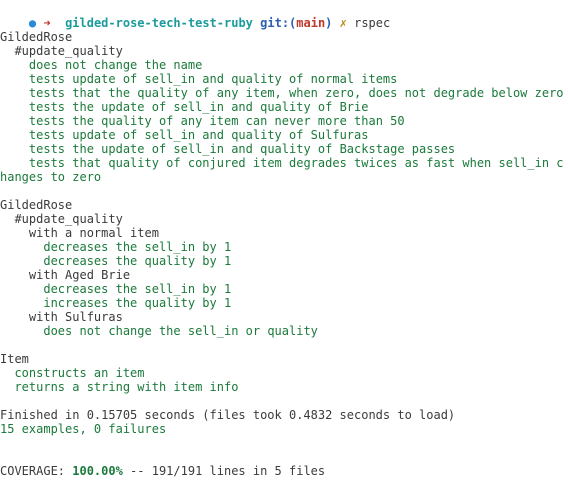 This screenshot has width=568, height=494. I want to click on example-line: increases the quality by 1, so click(137, 303).